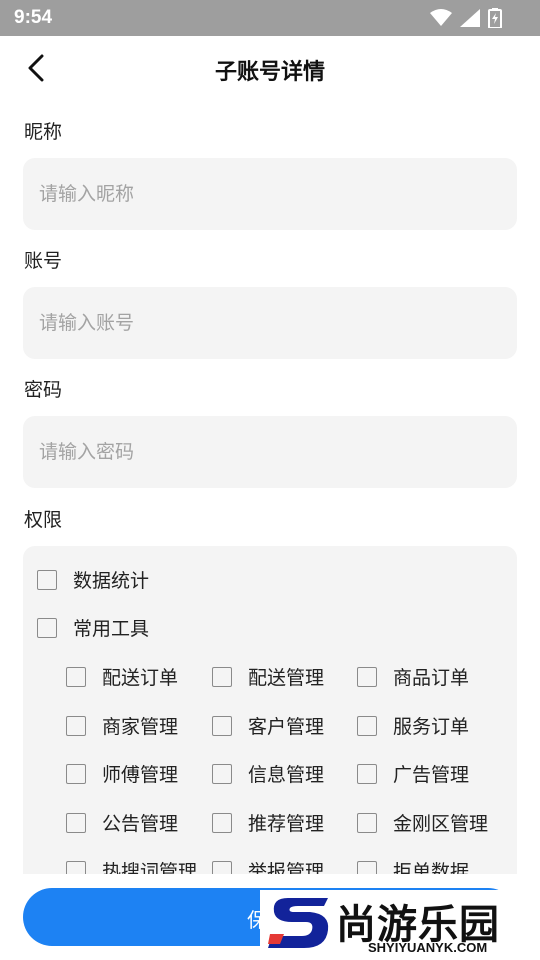 This screenshot has width=540, height=960. What do you see at coordinates (400, 925) in the screenshot?
I see `watermark: 尚游乐园 SHYIYUANYK.COM` at bounding box center [400, 925].